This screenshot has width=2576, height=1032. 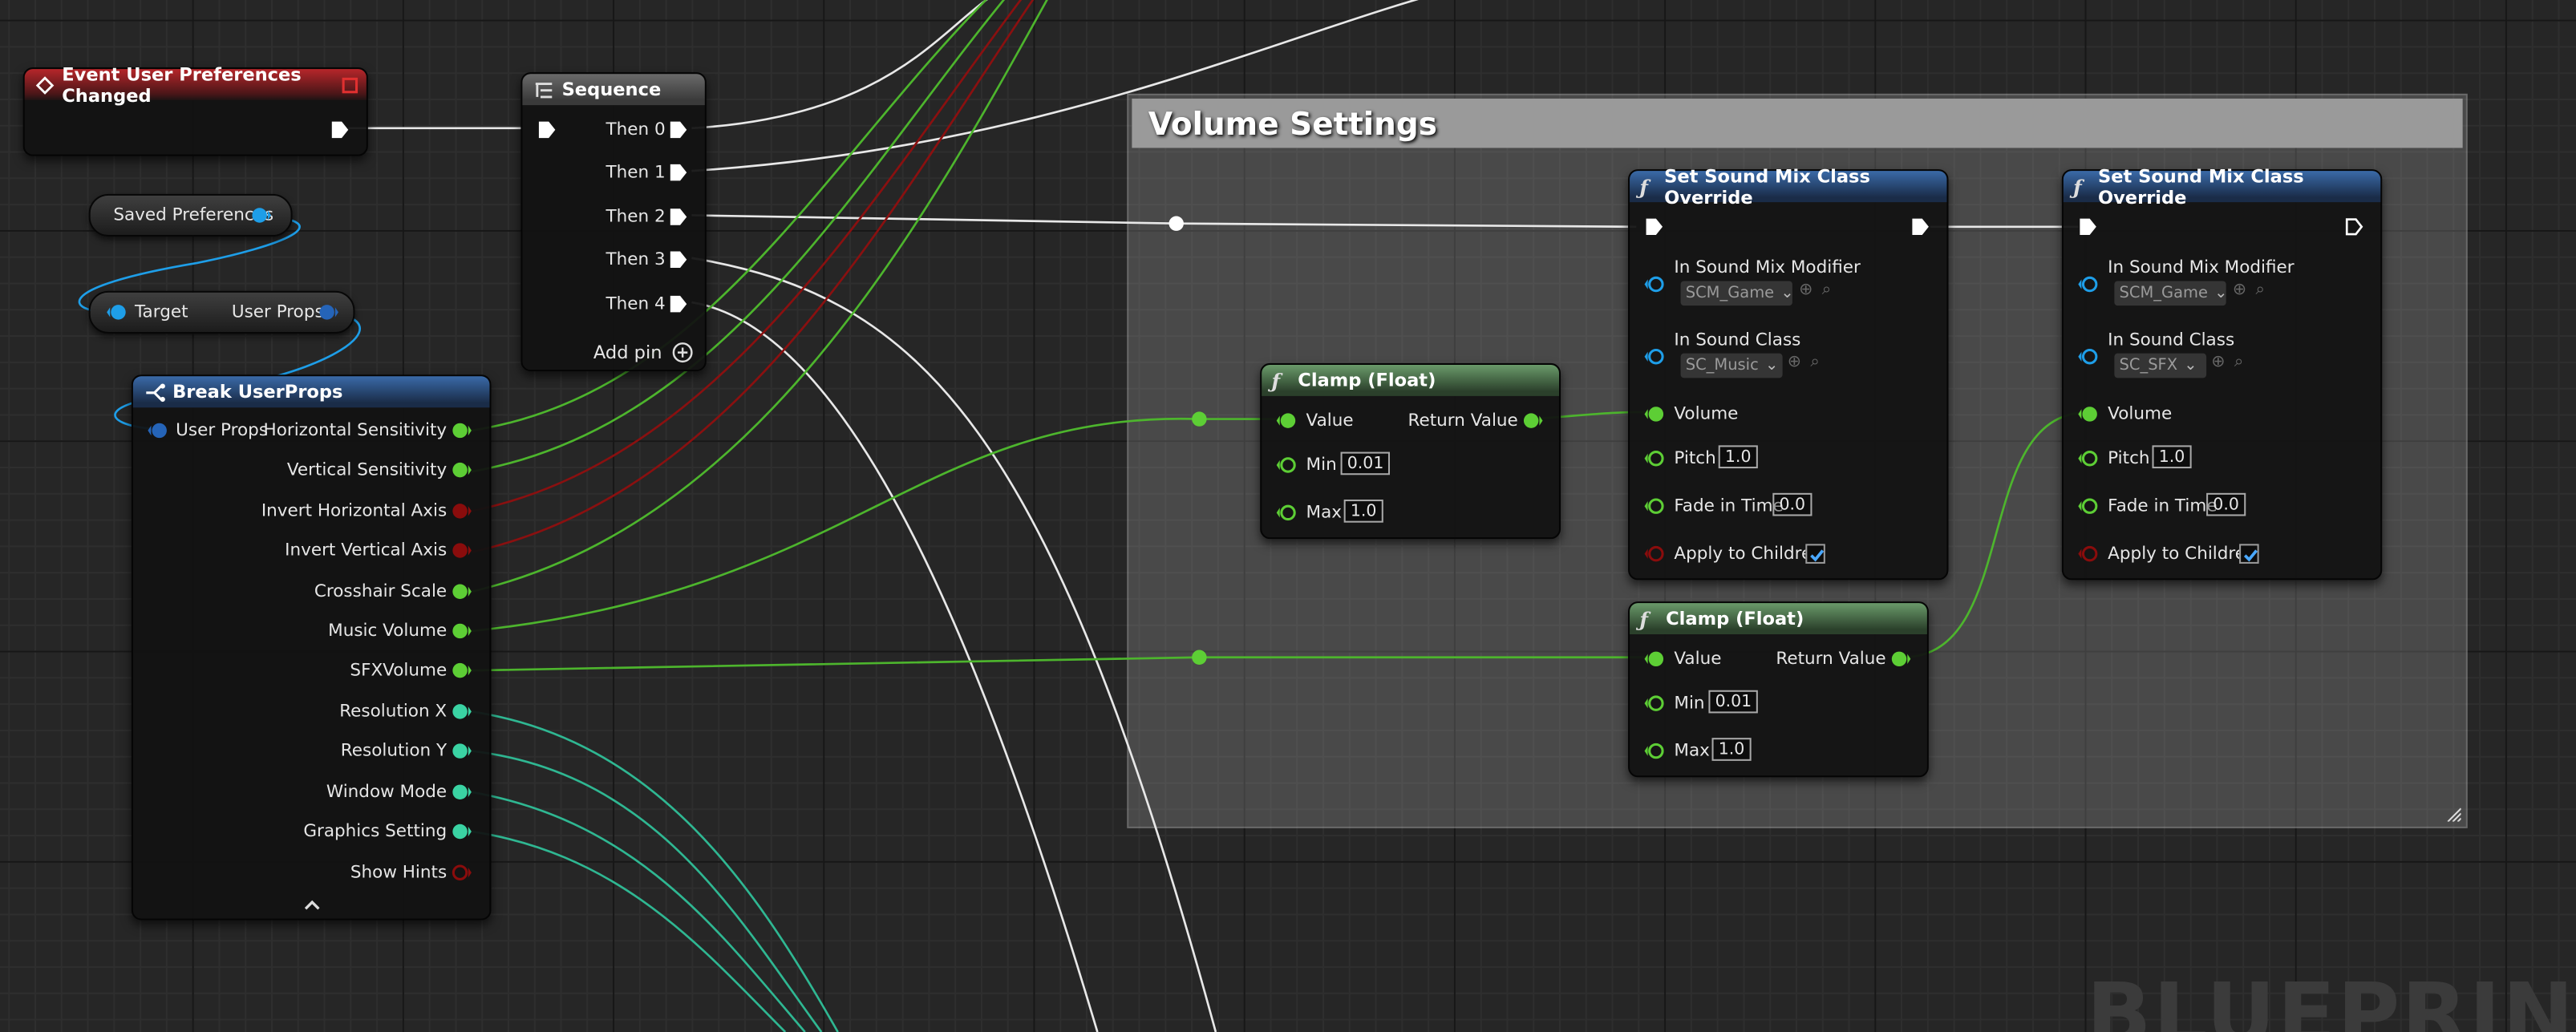 I want to click on add-pin-icon, so click(x=683, y=353).